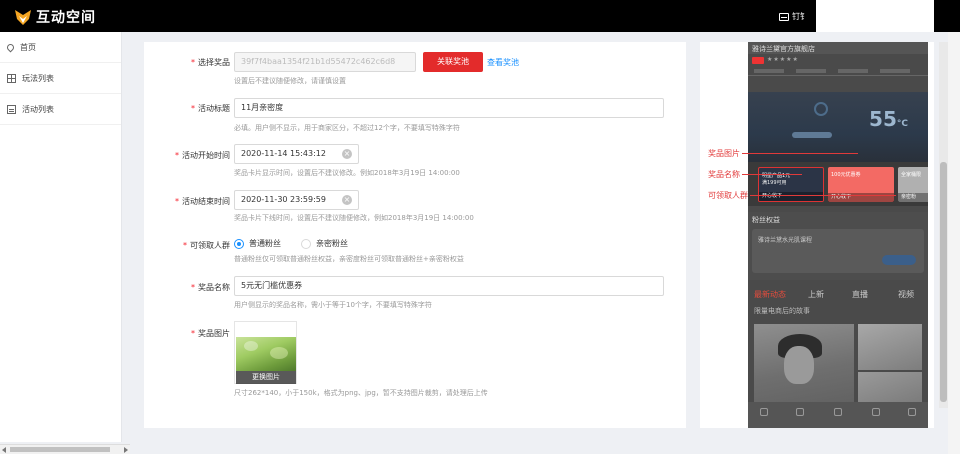  I want to click on phone-tab-bar, so click(838, 415).